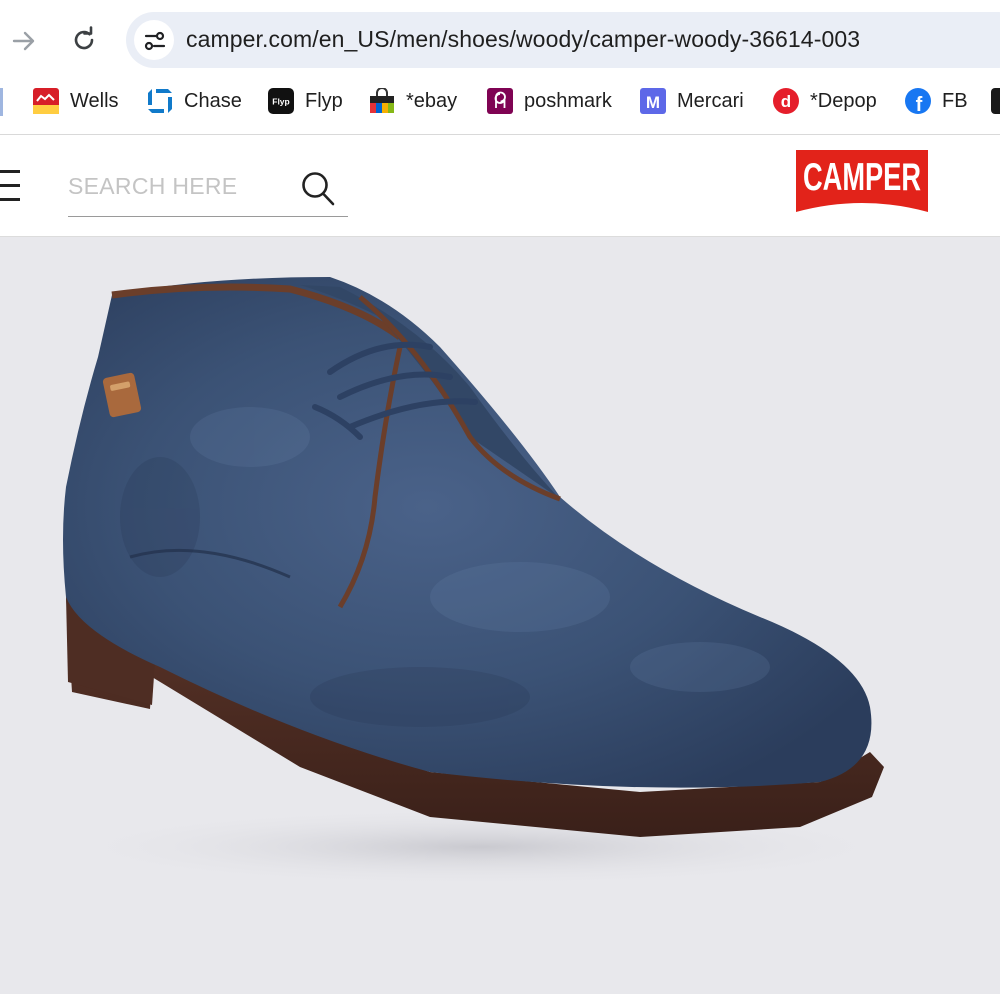 This screenshot has height=1000, width=1000. What do you see at coordinates (382, 100) in the screenshot?
I see `ebay-icon` at bounding box center [382, 100].